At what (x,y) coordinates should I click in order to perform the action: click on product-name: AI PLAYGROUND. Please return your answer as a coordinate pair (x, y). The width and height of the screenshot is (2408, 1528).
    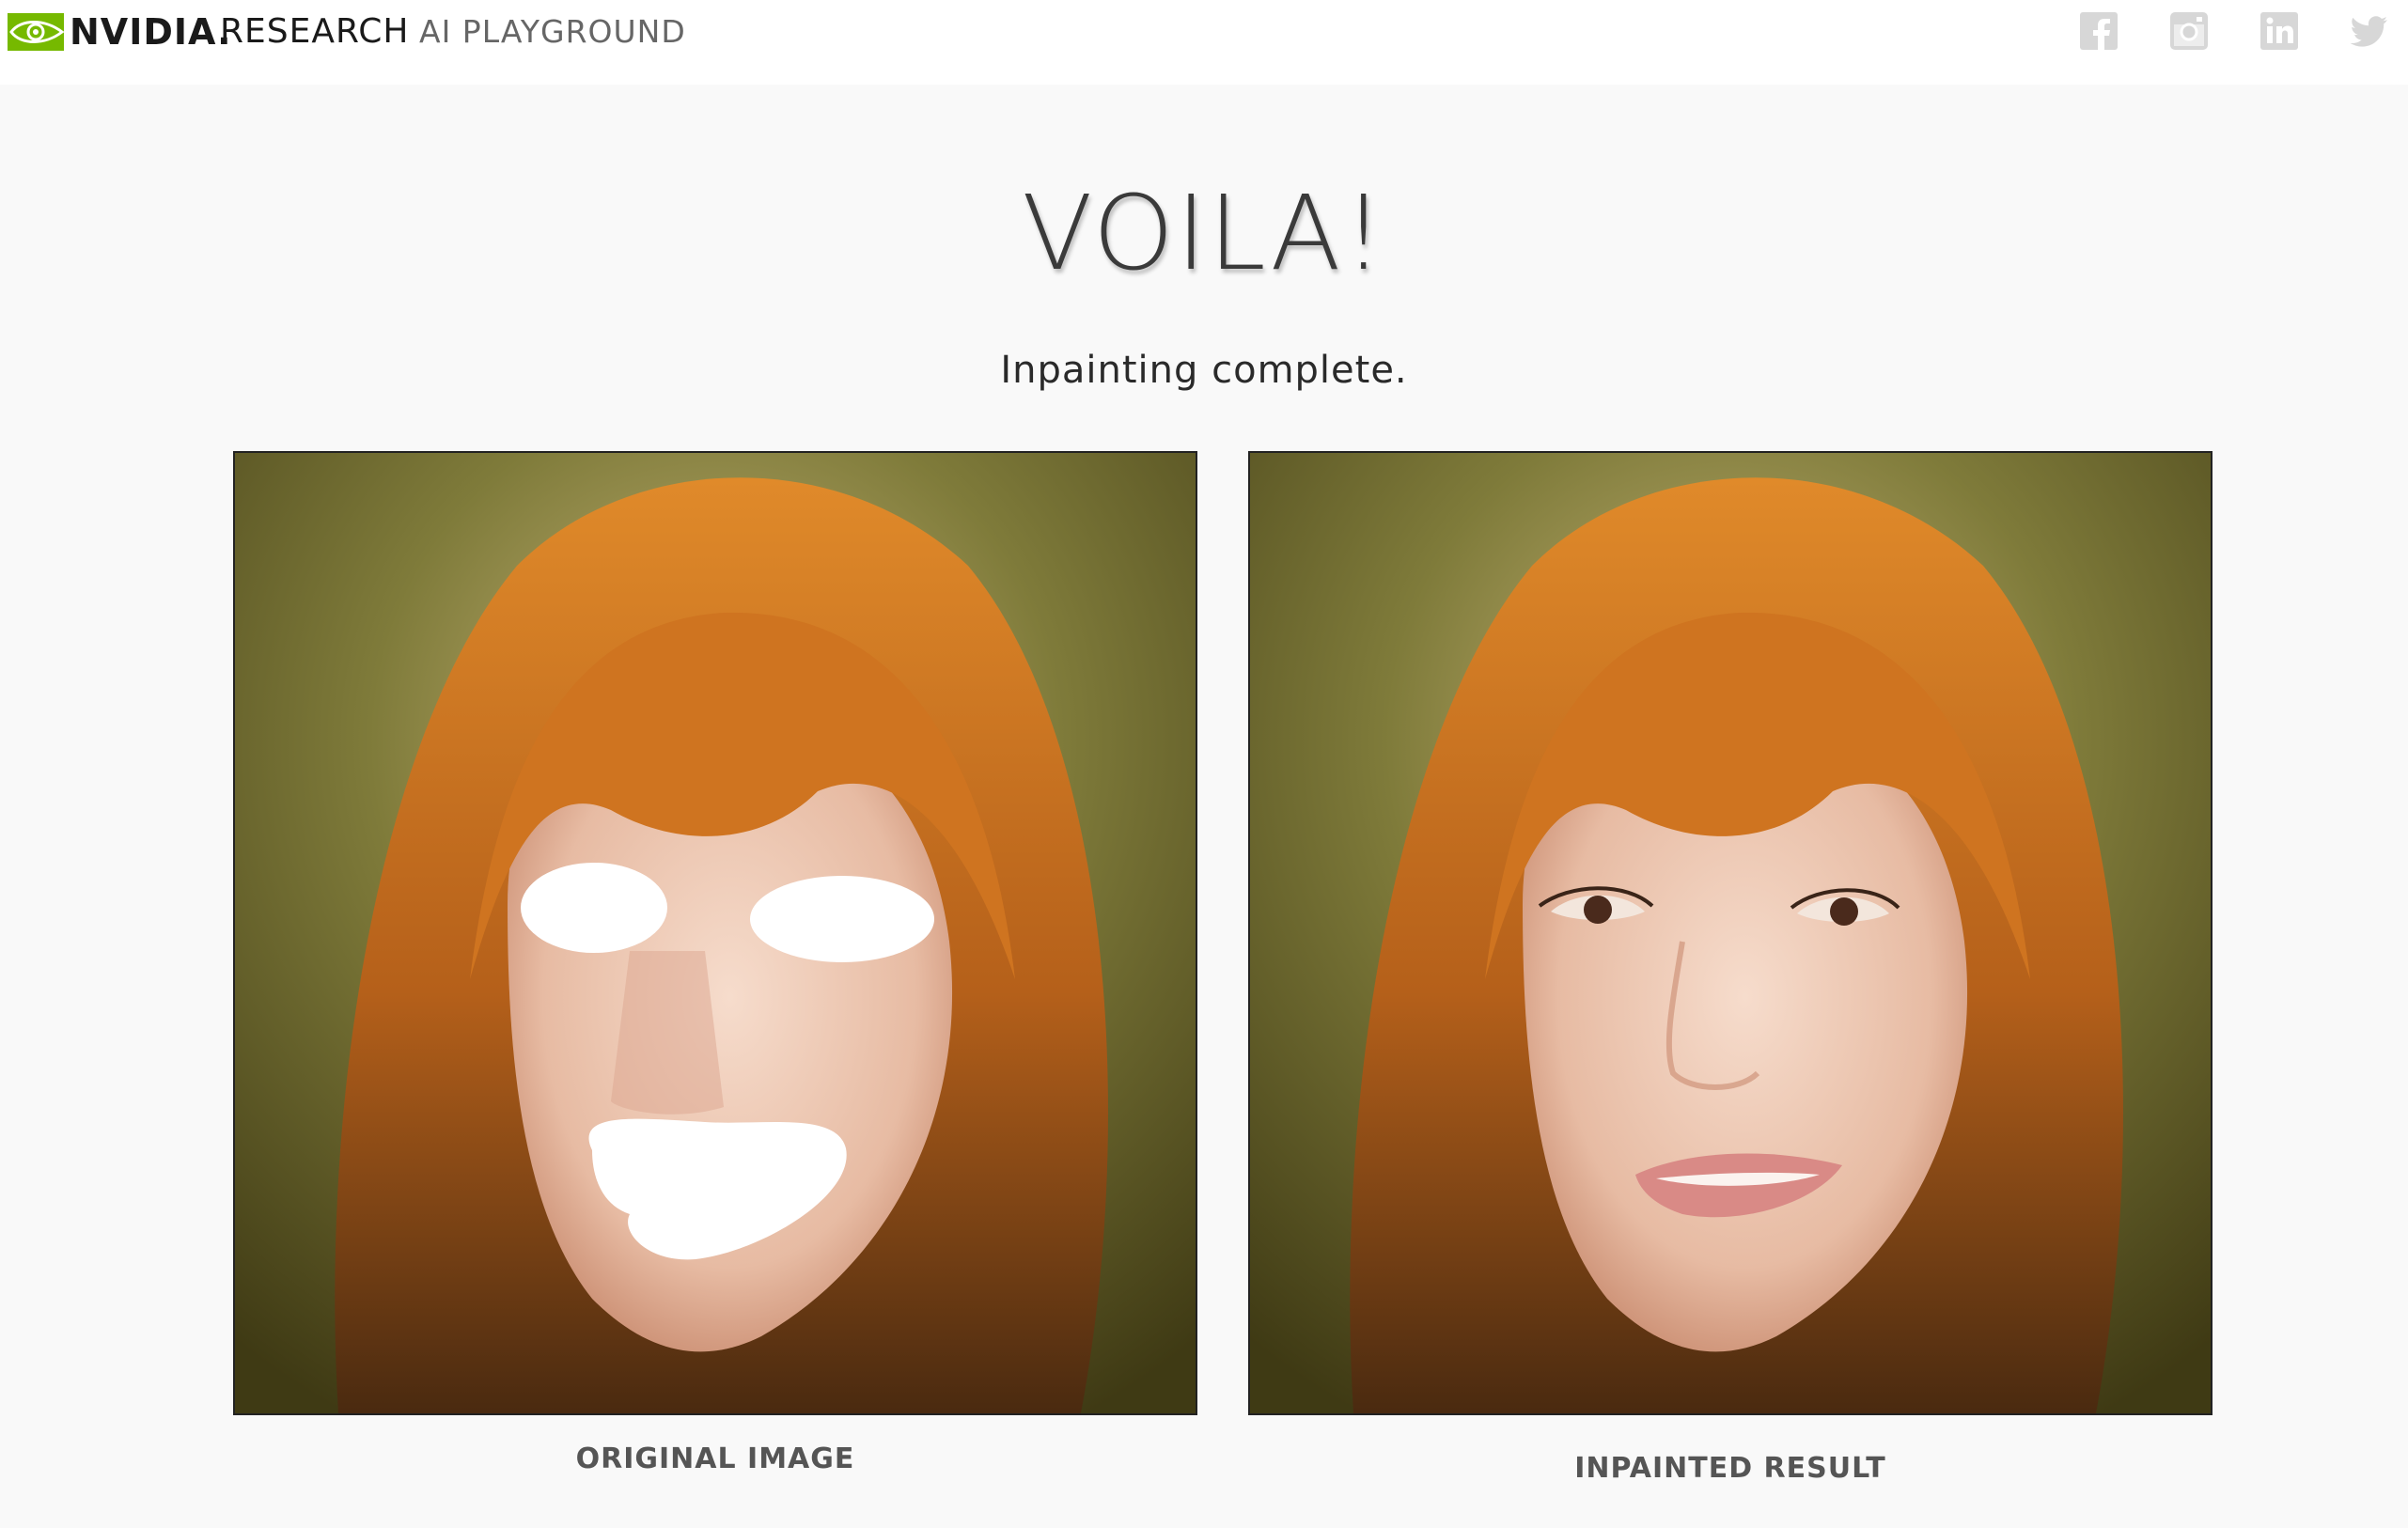
    Looking at the image, I should click on (552, 32).